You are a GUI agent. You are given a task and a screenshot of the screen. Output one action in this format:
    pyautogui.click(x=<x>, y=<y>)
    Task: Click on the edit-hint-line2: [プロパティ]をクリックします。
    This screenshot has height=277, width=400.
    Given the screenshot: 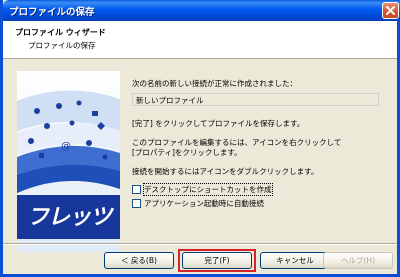 What is the action you would take?
    pyautogui.click(x=187, y=152)
    